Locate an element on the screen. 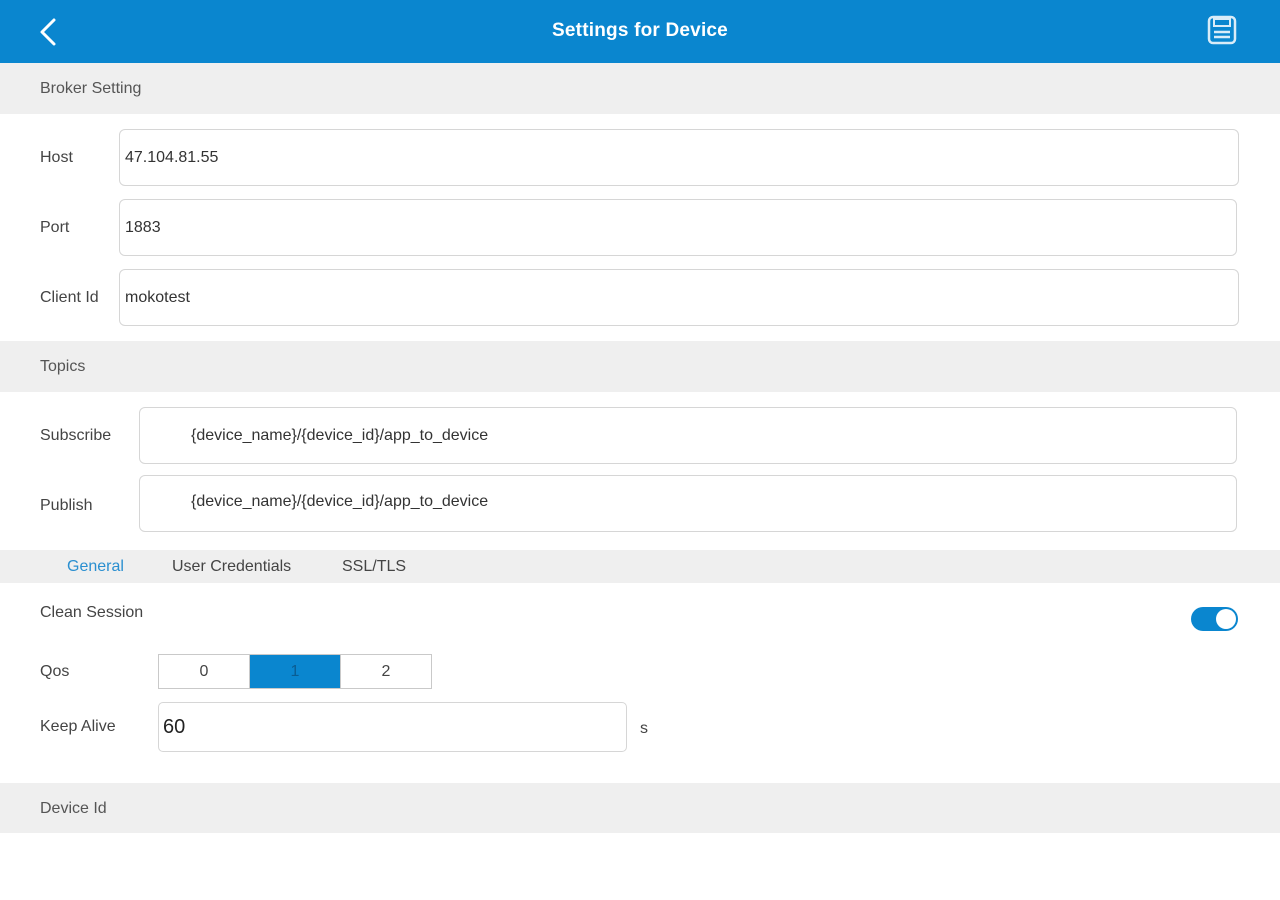  qos-option-0: 0 is located at coordinates (204, 671).